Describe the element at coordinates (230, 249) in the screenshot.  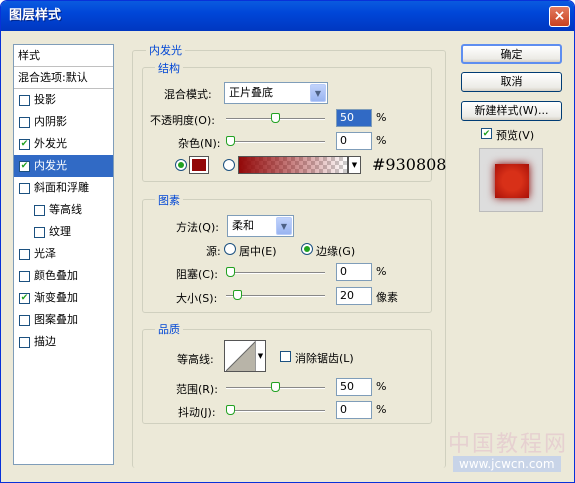
I see `source-center-radio` at that location.